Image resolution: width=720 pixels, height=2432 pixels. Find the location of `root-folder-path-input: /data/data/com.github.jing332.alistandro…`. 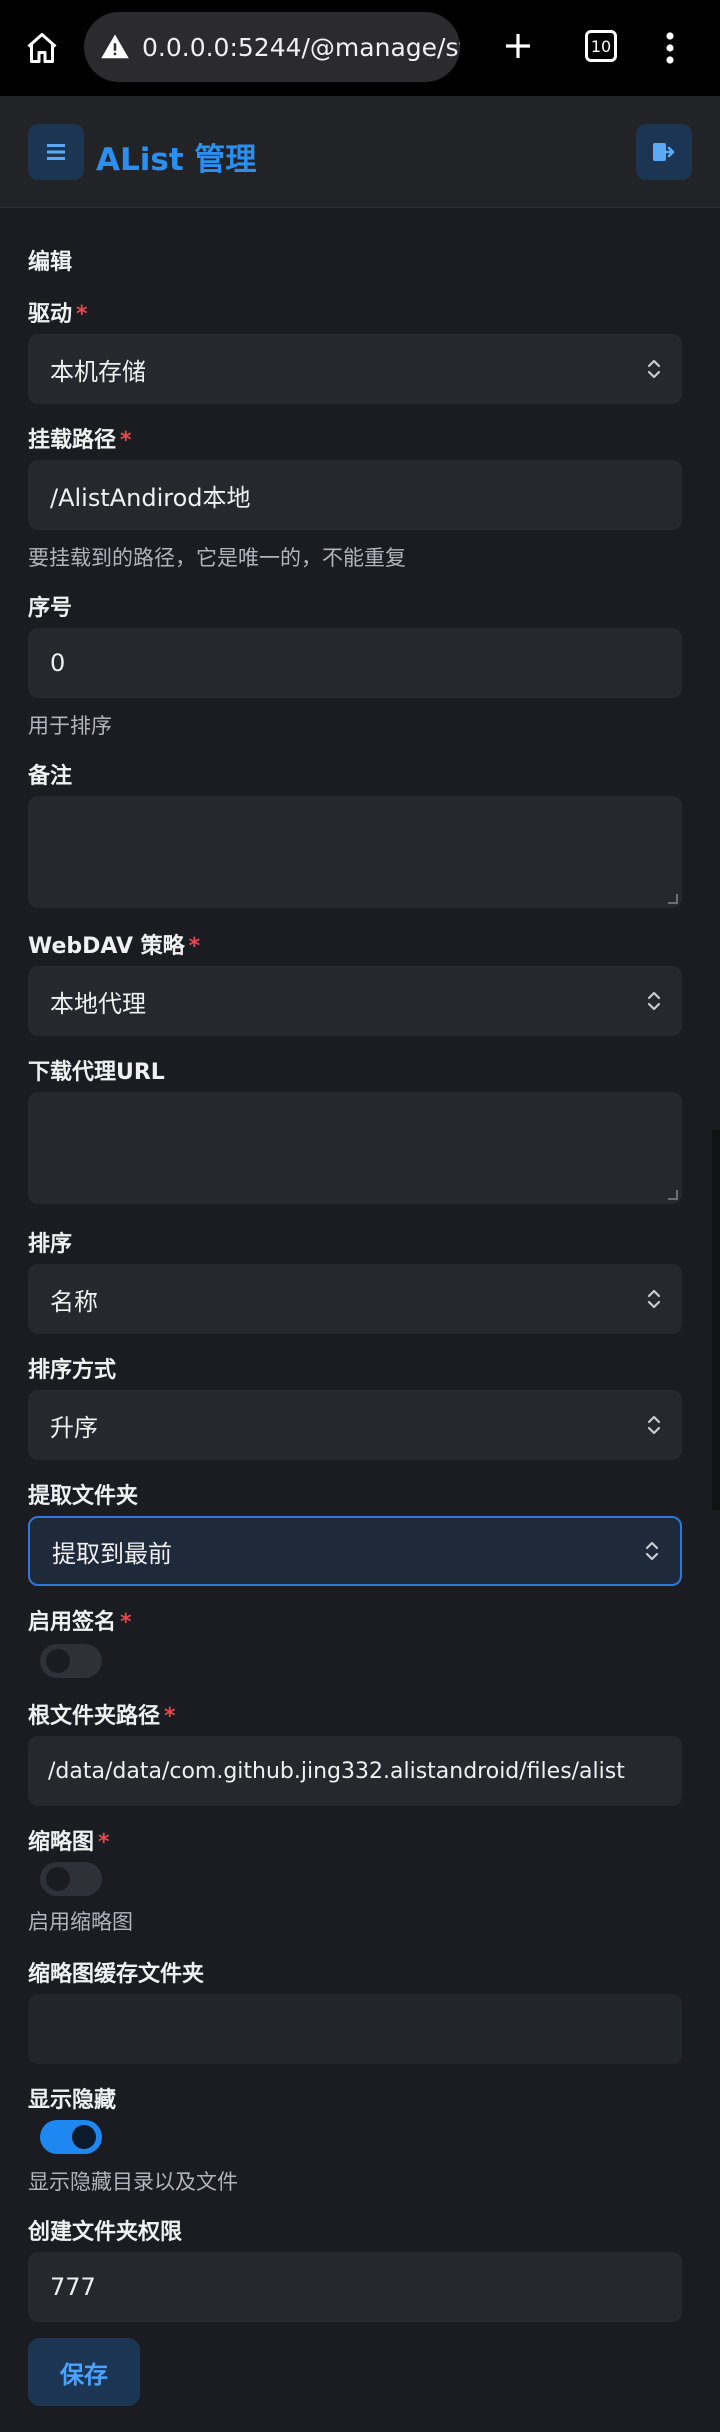

root-folder-path-input: /data/data/com.github.jing332.alistandro… is located at coordinates (355, 1771).